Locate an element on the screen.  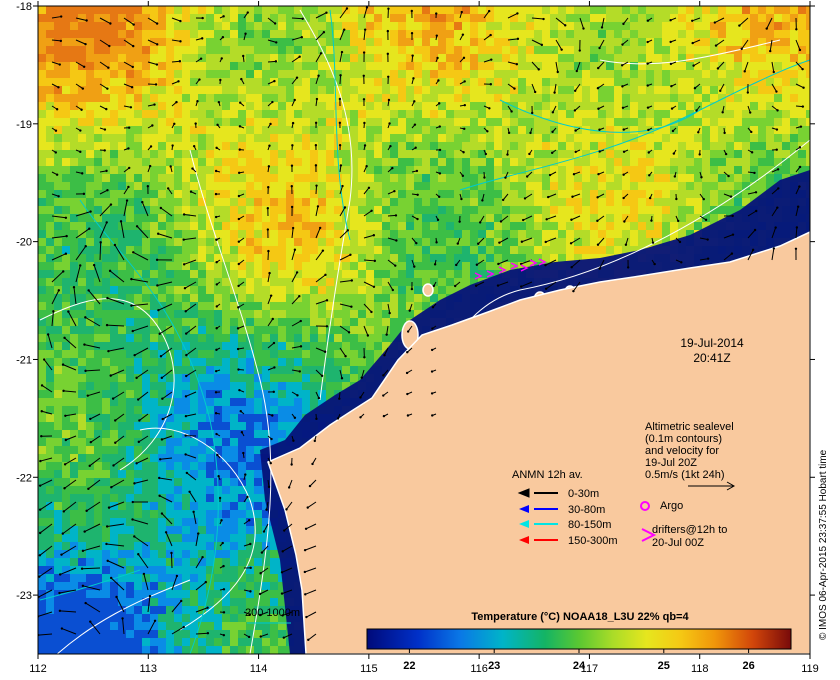
altimetry-line-2: (0.1m contours) is located at coordinates (683, 439).